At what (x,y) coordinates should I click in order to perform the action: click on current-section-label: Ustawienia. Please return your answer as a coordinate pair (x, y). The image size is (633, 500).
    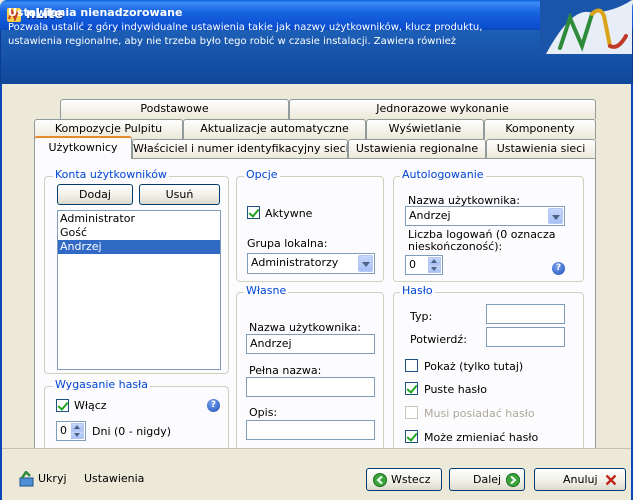
    Looking at the image, I should click on (114, 478).